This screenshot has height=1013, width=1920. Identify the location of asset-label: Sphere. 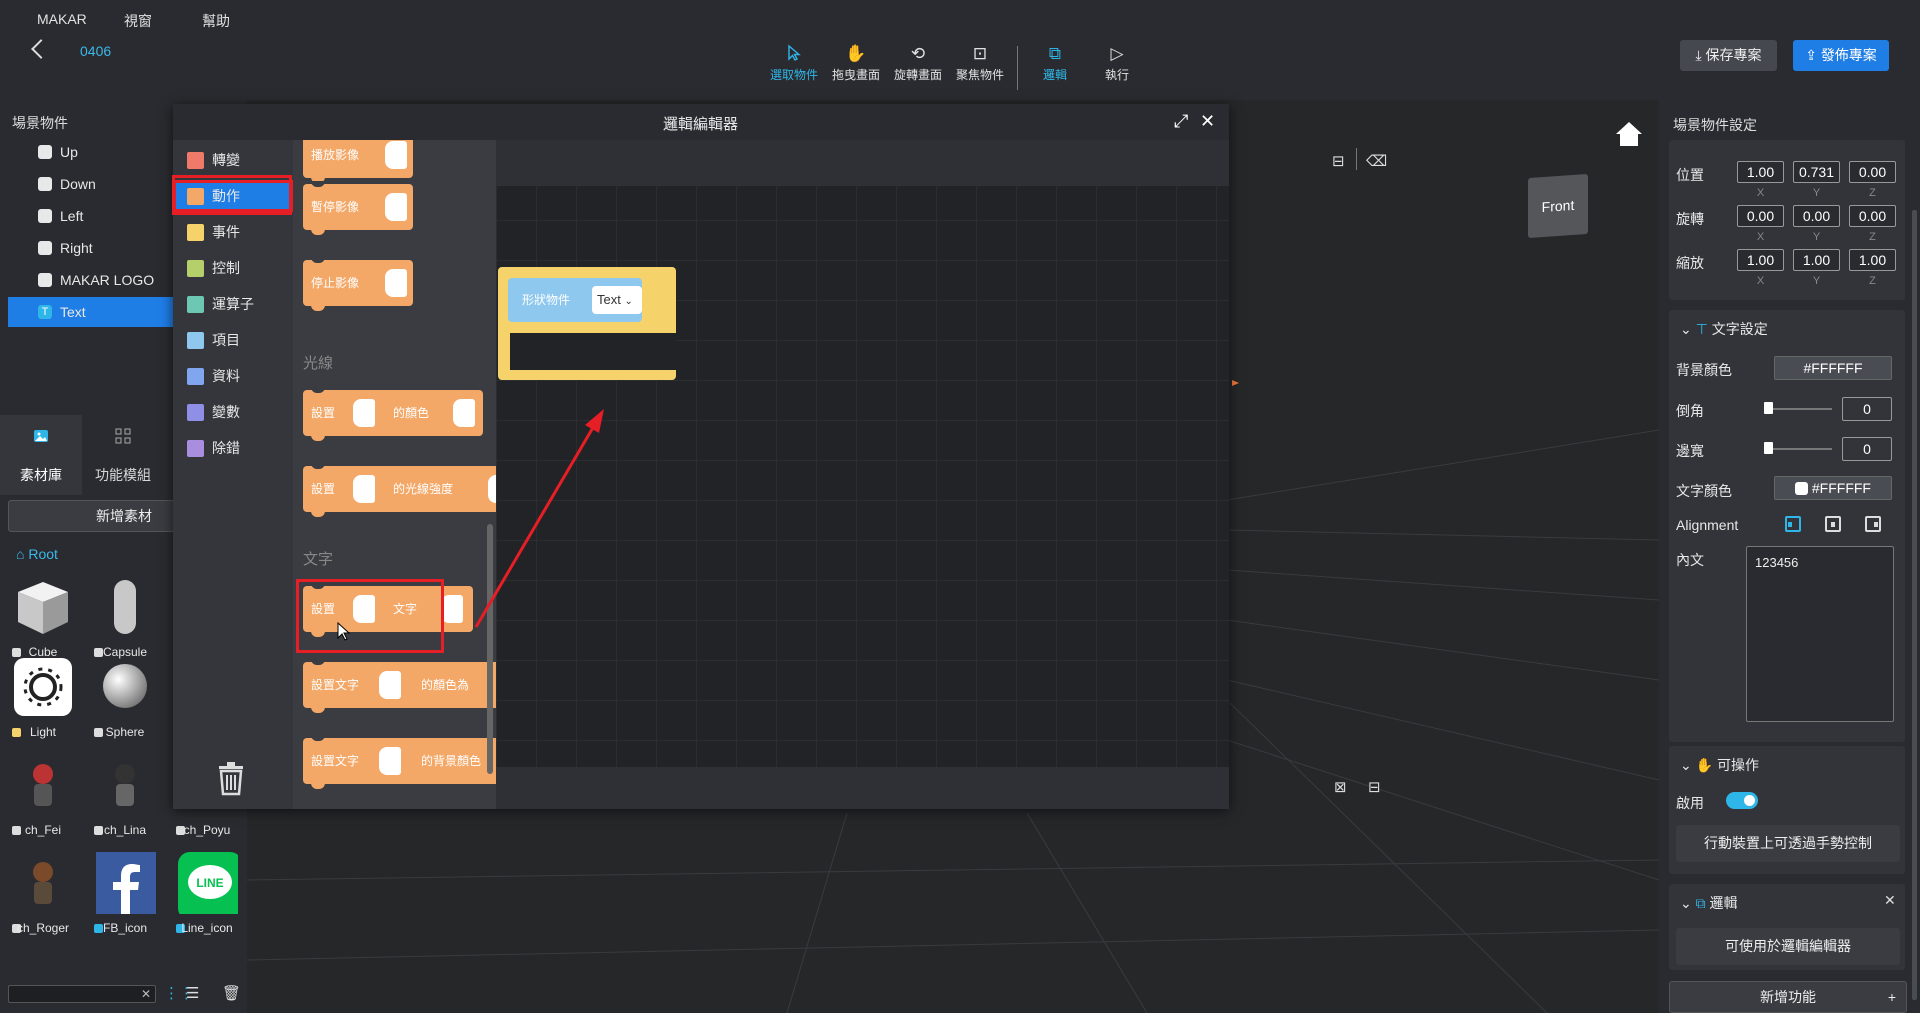
(125, 732).